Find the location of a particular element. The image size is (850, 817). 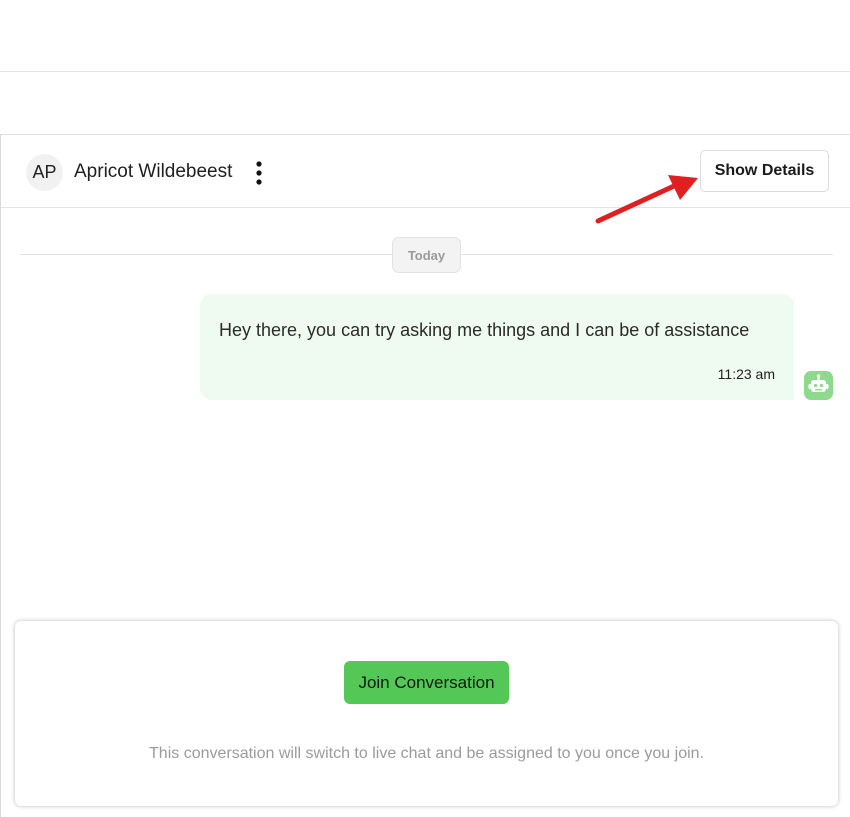

message-time: 11:23 am is located at coordinates (746, 374).